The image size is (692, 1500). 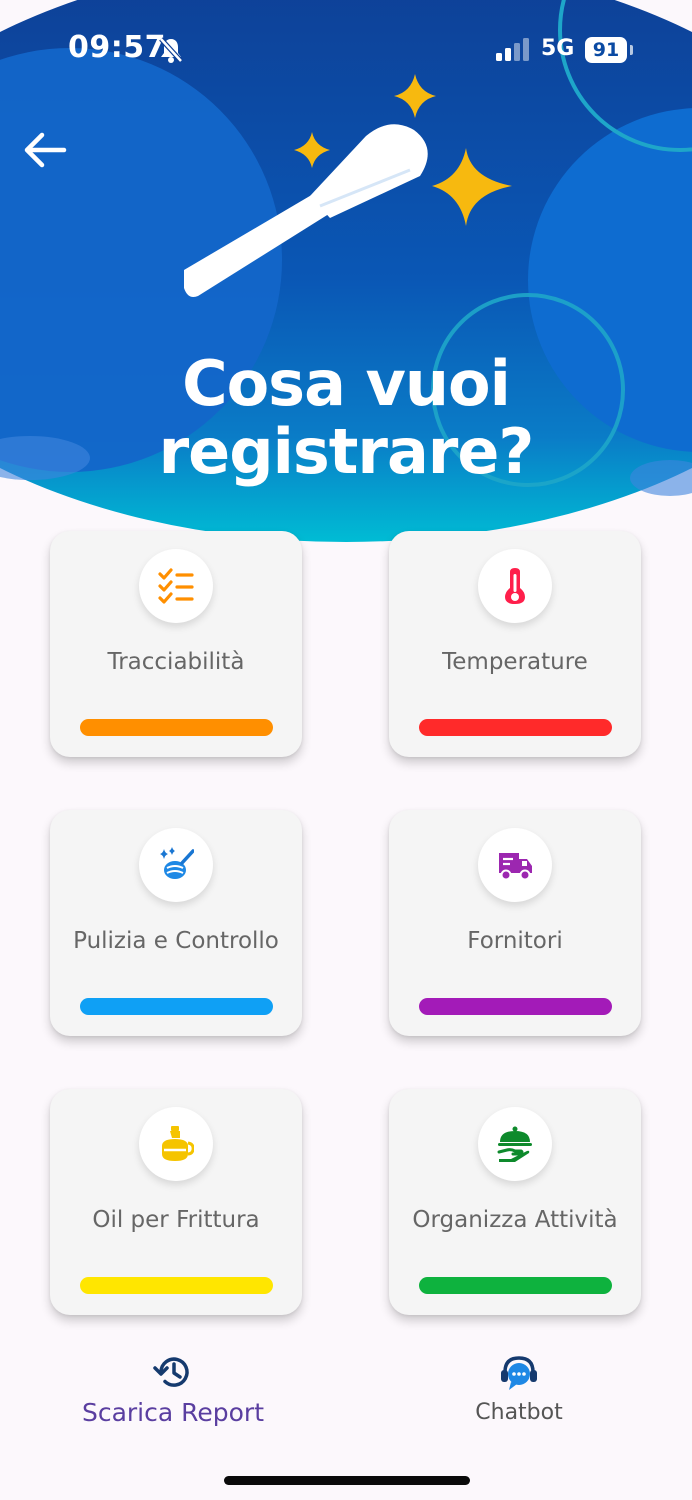 I want to click on chatbot-label: Chatbot, so click(x=519, y=1412).